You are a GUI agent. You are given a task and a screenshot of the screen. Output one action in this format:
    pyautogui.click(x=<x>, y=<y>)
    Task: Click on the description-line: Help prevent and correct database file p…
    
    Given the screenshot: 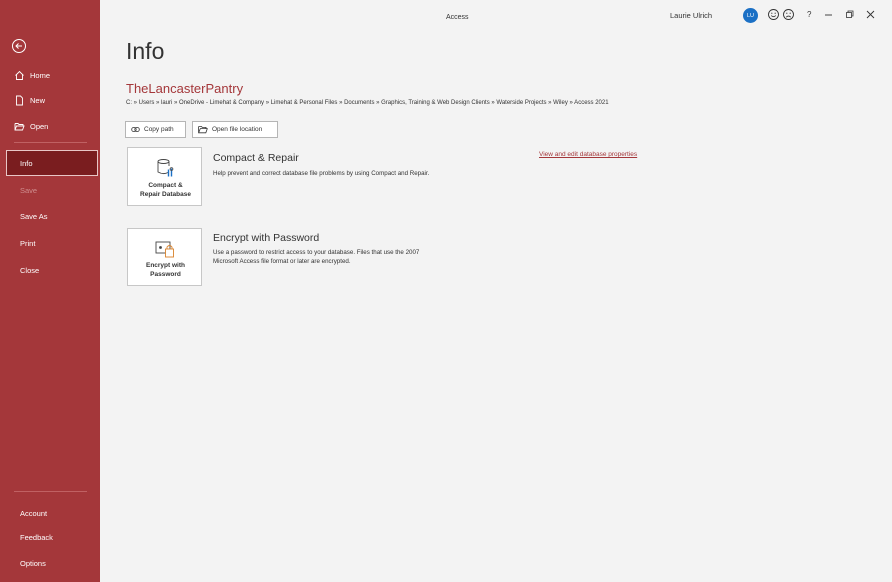 What is the action you would take?
    pyautogui.click(x=321, y=173)
    